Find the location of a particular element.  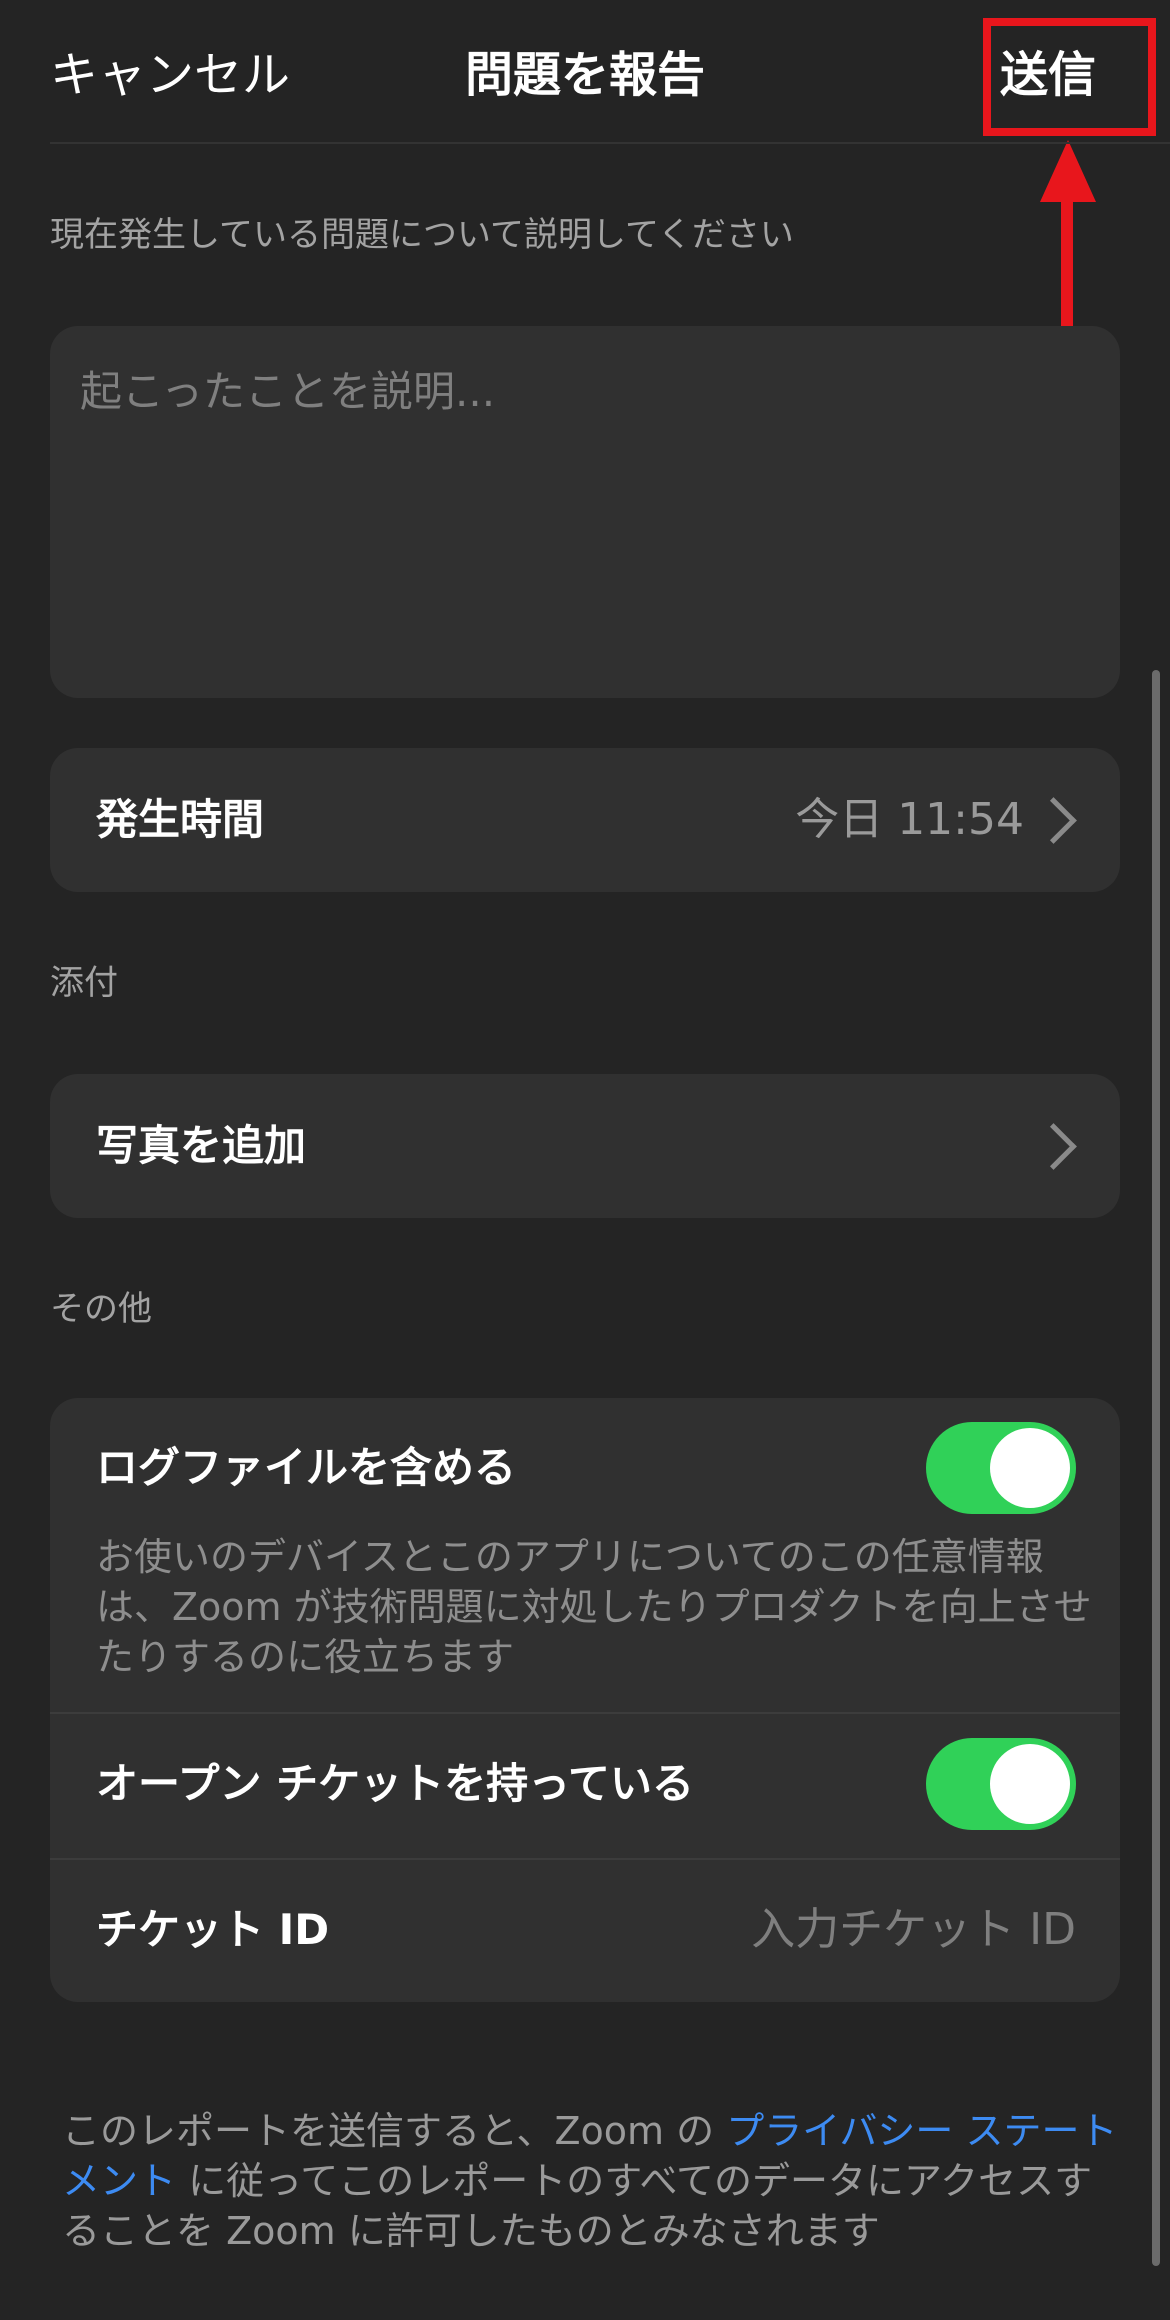

include-logs-toggle is located at coordinates (1001, 1468).